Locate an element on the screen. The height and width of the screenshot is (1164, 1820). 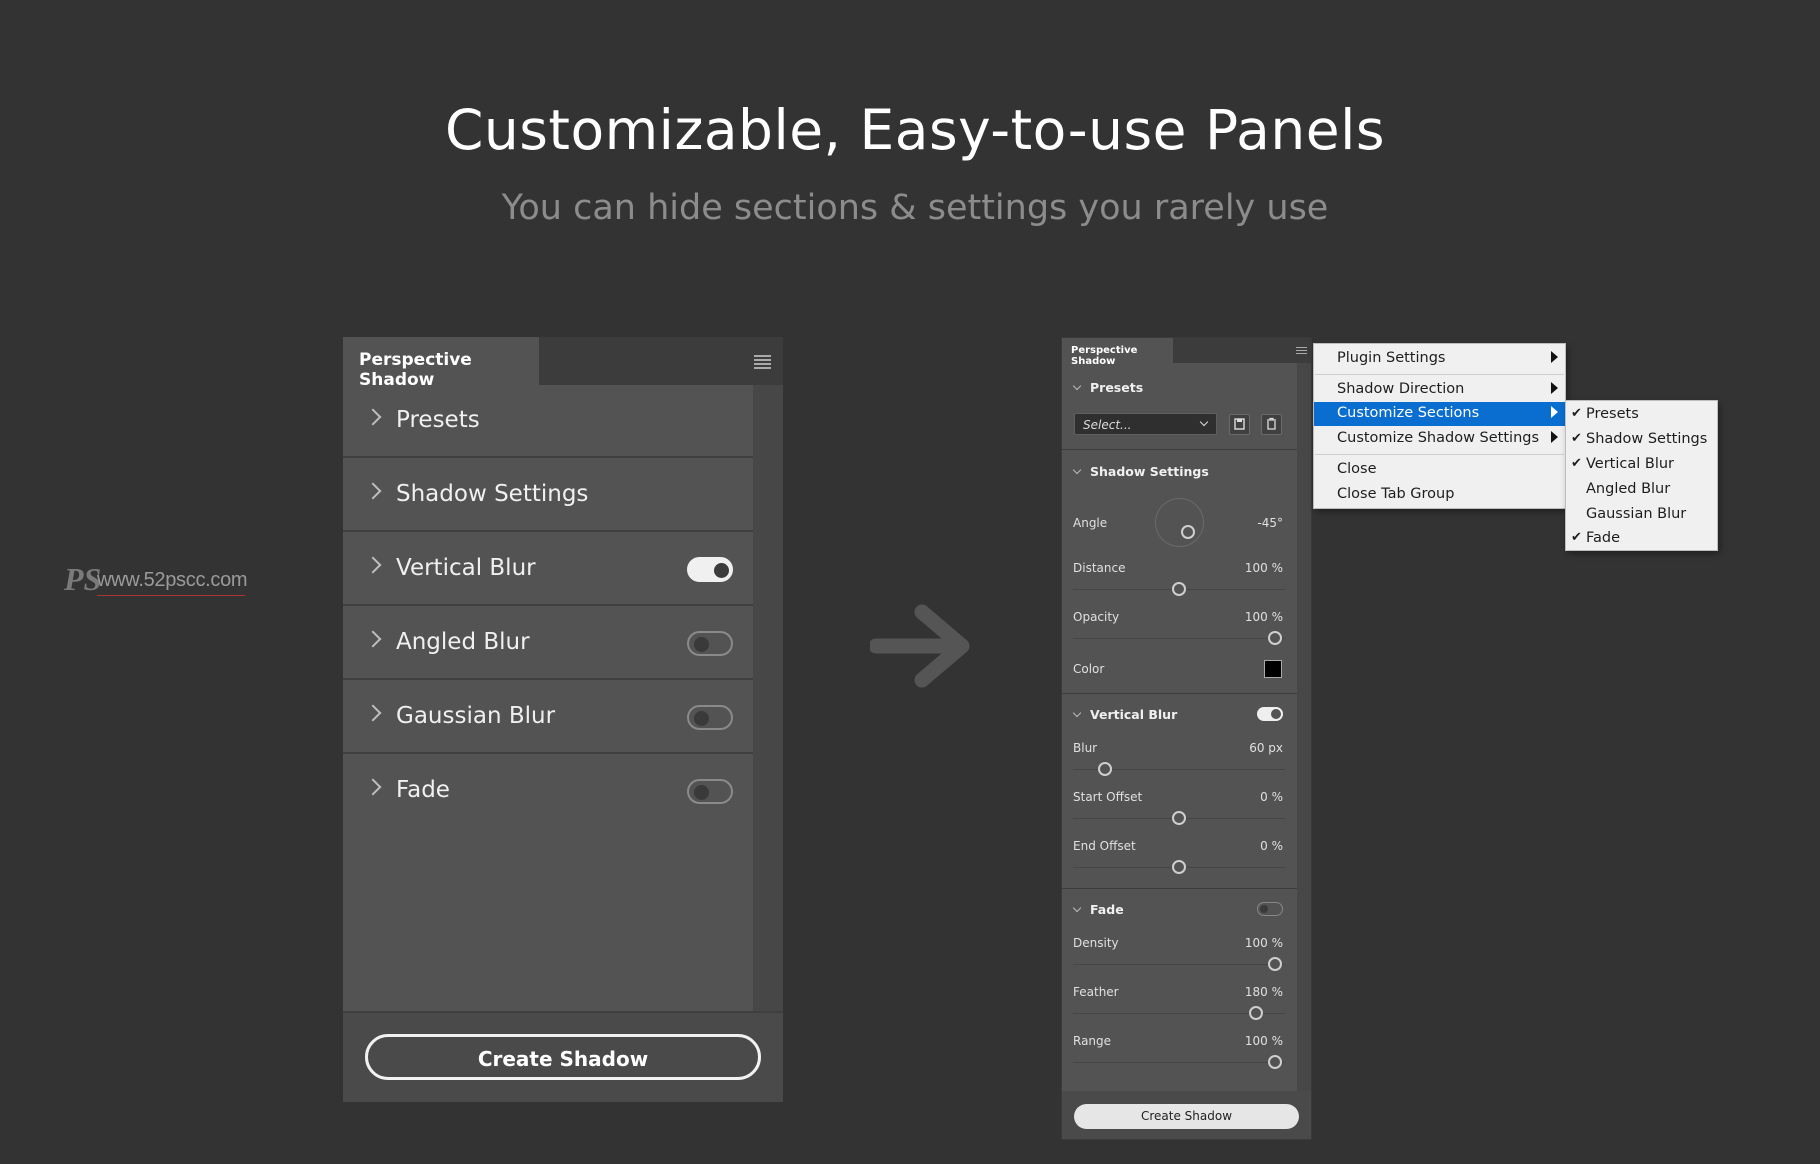
menu-item-label: Close is located at coordinates (1357, 469).